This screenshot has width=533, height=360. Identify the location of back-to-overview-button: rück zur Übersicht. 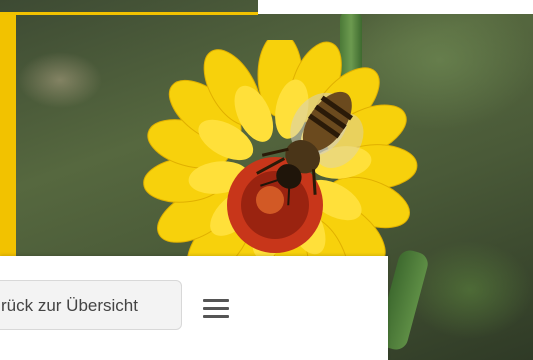
(91, 305).